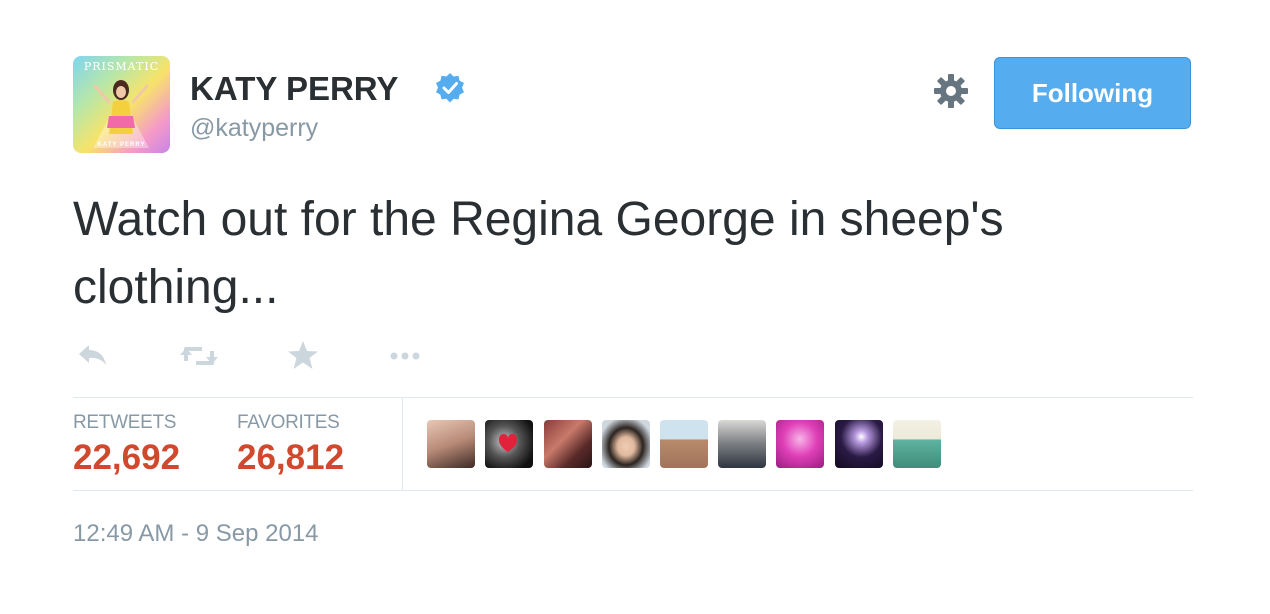  What do you see at coordinates (93, 356) in the screenshot?
I see `reply-icon` at bounding box center [93, 356].